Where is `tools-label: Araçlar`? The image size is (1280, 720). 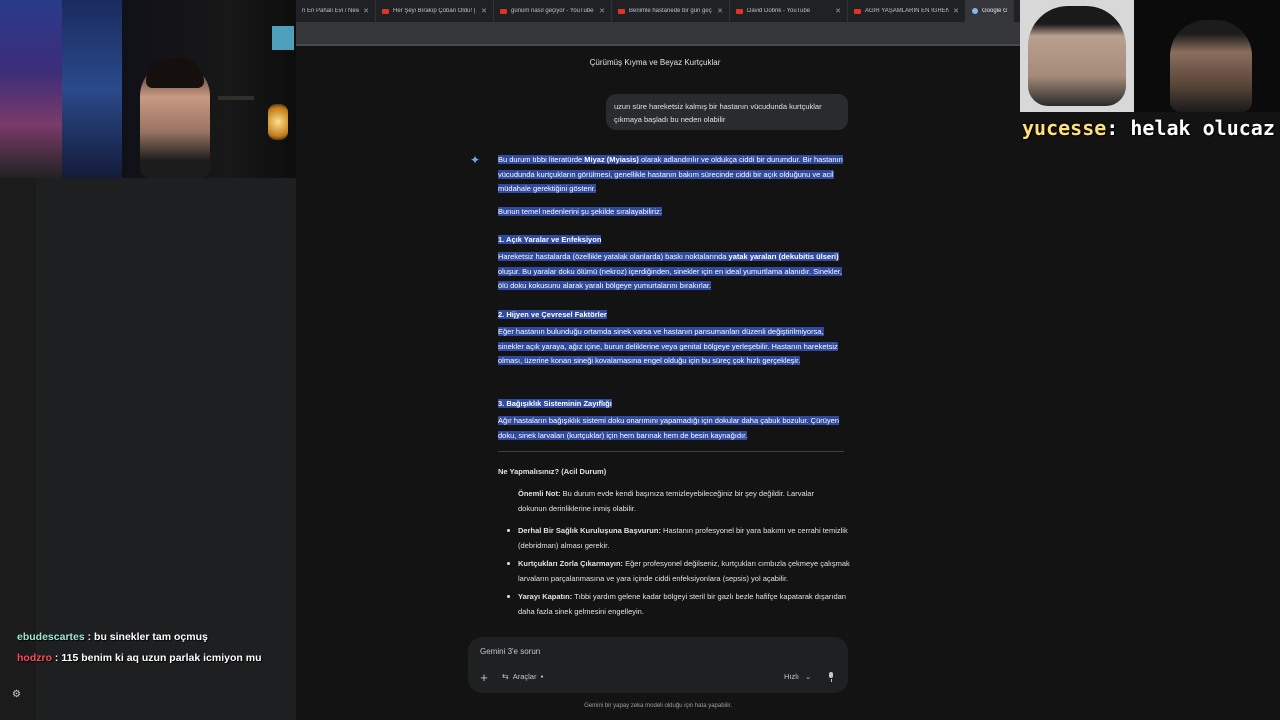
tools-label: Araçlar is located at coordinates (524, 676).